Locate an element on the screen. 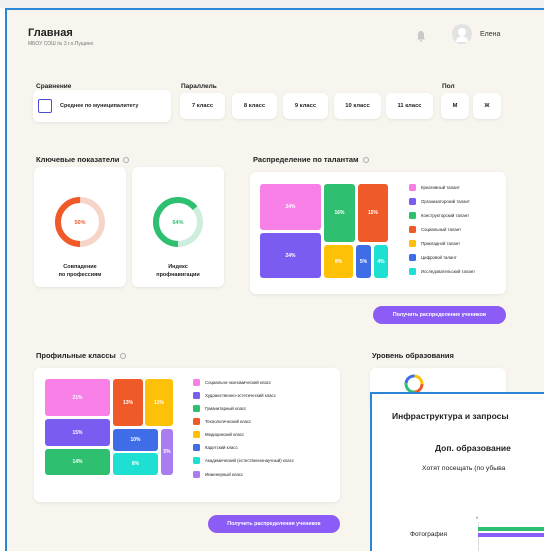 The image size is (544, 551). comparison-option-label: Среднее по муниципалитету is located at coordinates (99, 106).